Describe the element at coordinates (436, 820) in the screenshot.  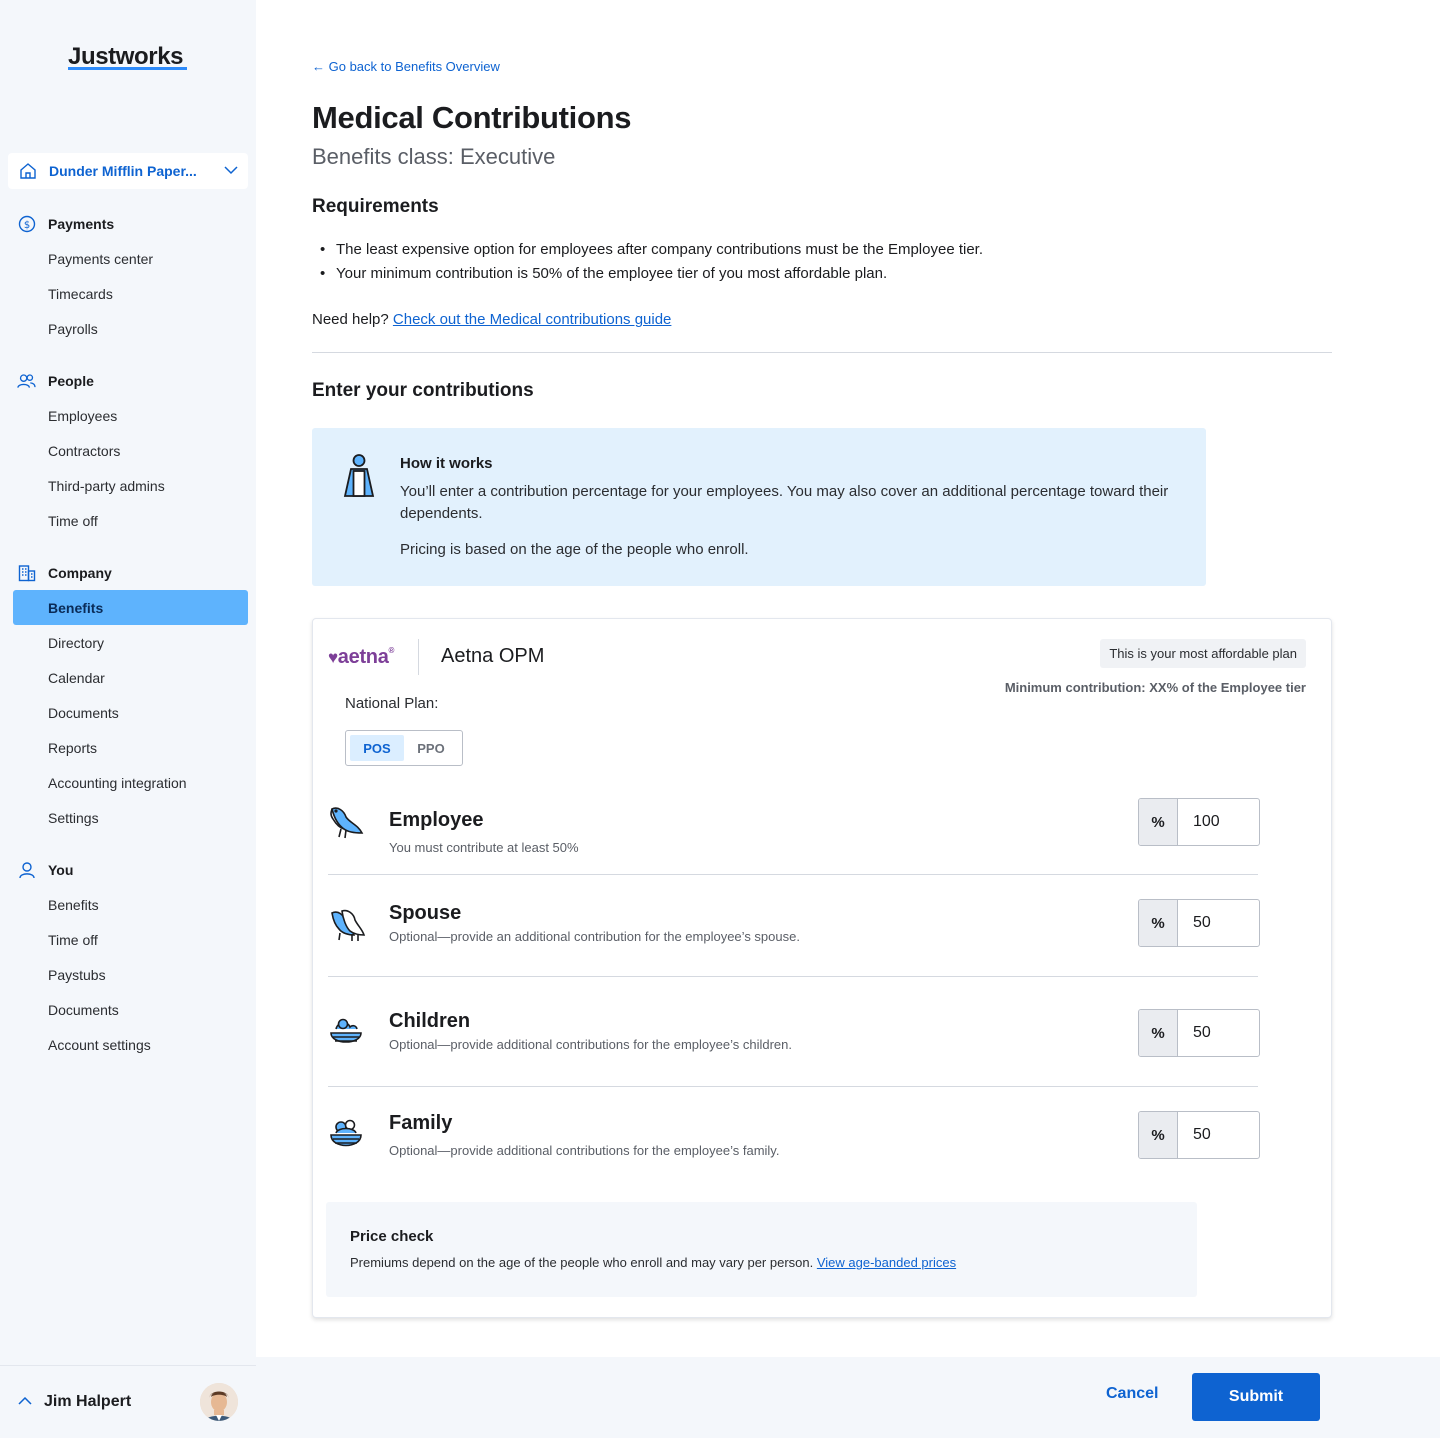
I see `tier-name: Employee` at that location.